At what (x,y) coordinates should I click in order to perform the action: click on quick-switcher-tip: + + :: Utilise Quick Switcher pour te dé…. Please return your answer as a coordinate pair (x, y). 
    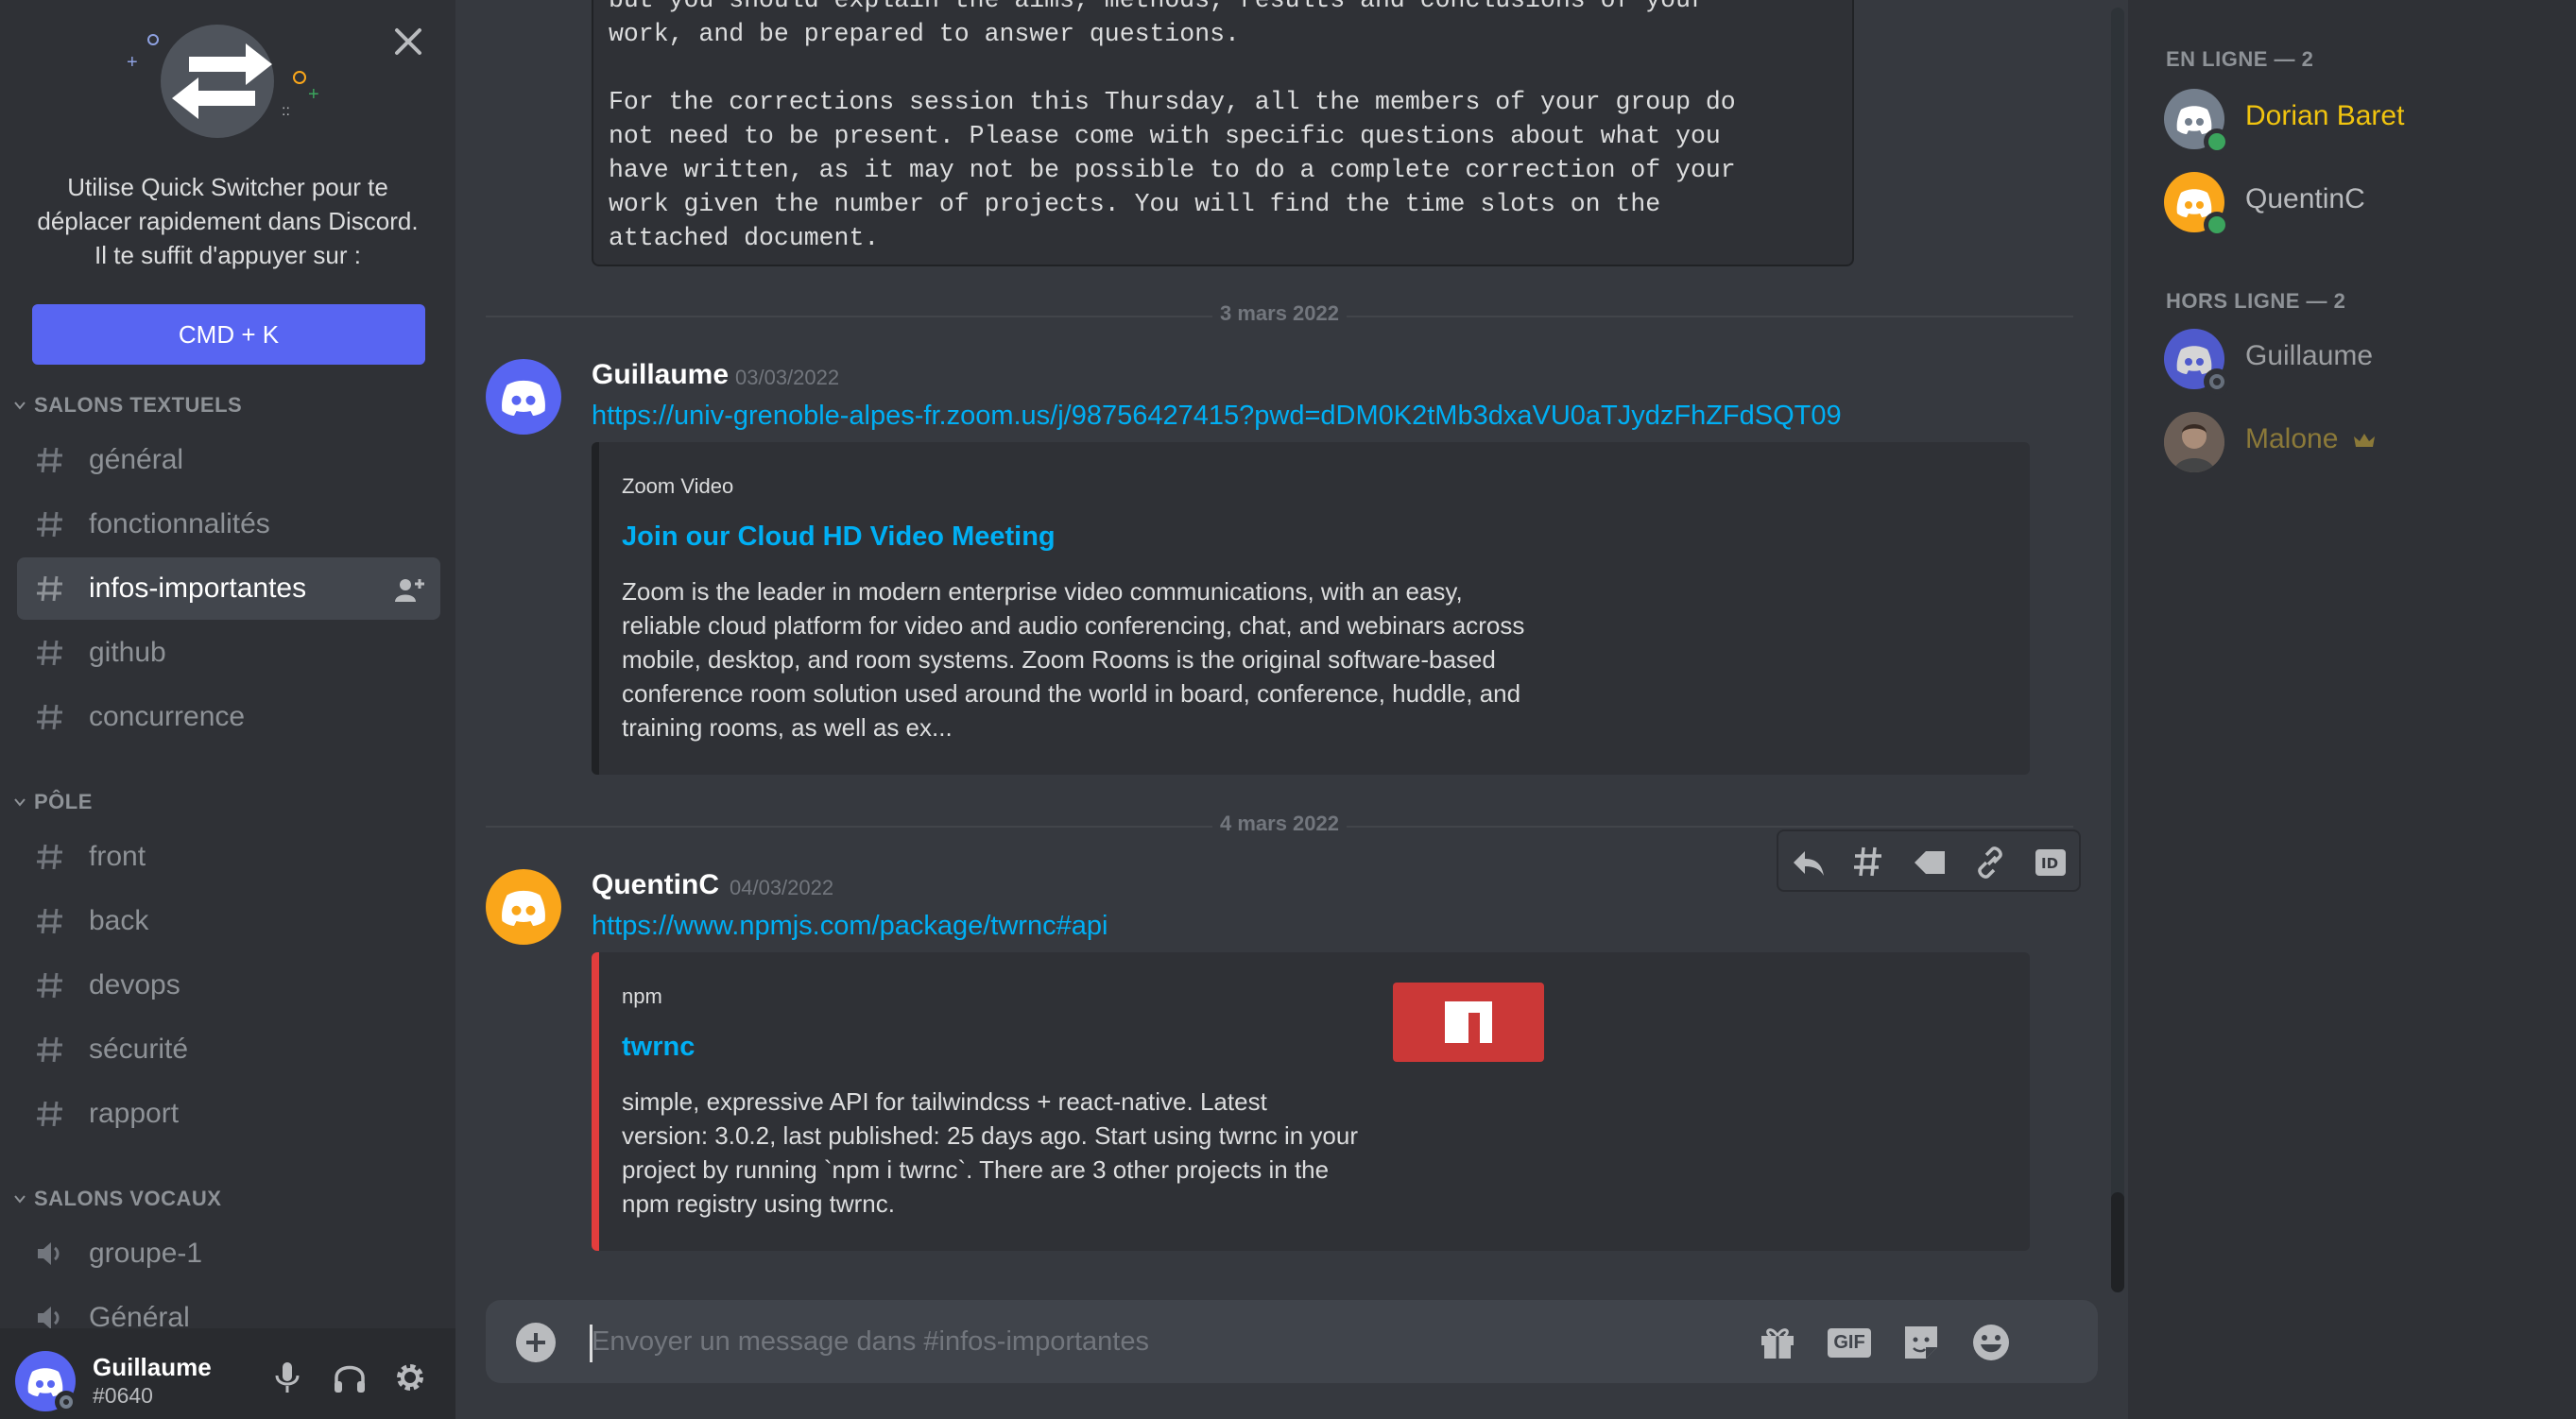
    Looking at the image, I should click on (227, 193).